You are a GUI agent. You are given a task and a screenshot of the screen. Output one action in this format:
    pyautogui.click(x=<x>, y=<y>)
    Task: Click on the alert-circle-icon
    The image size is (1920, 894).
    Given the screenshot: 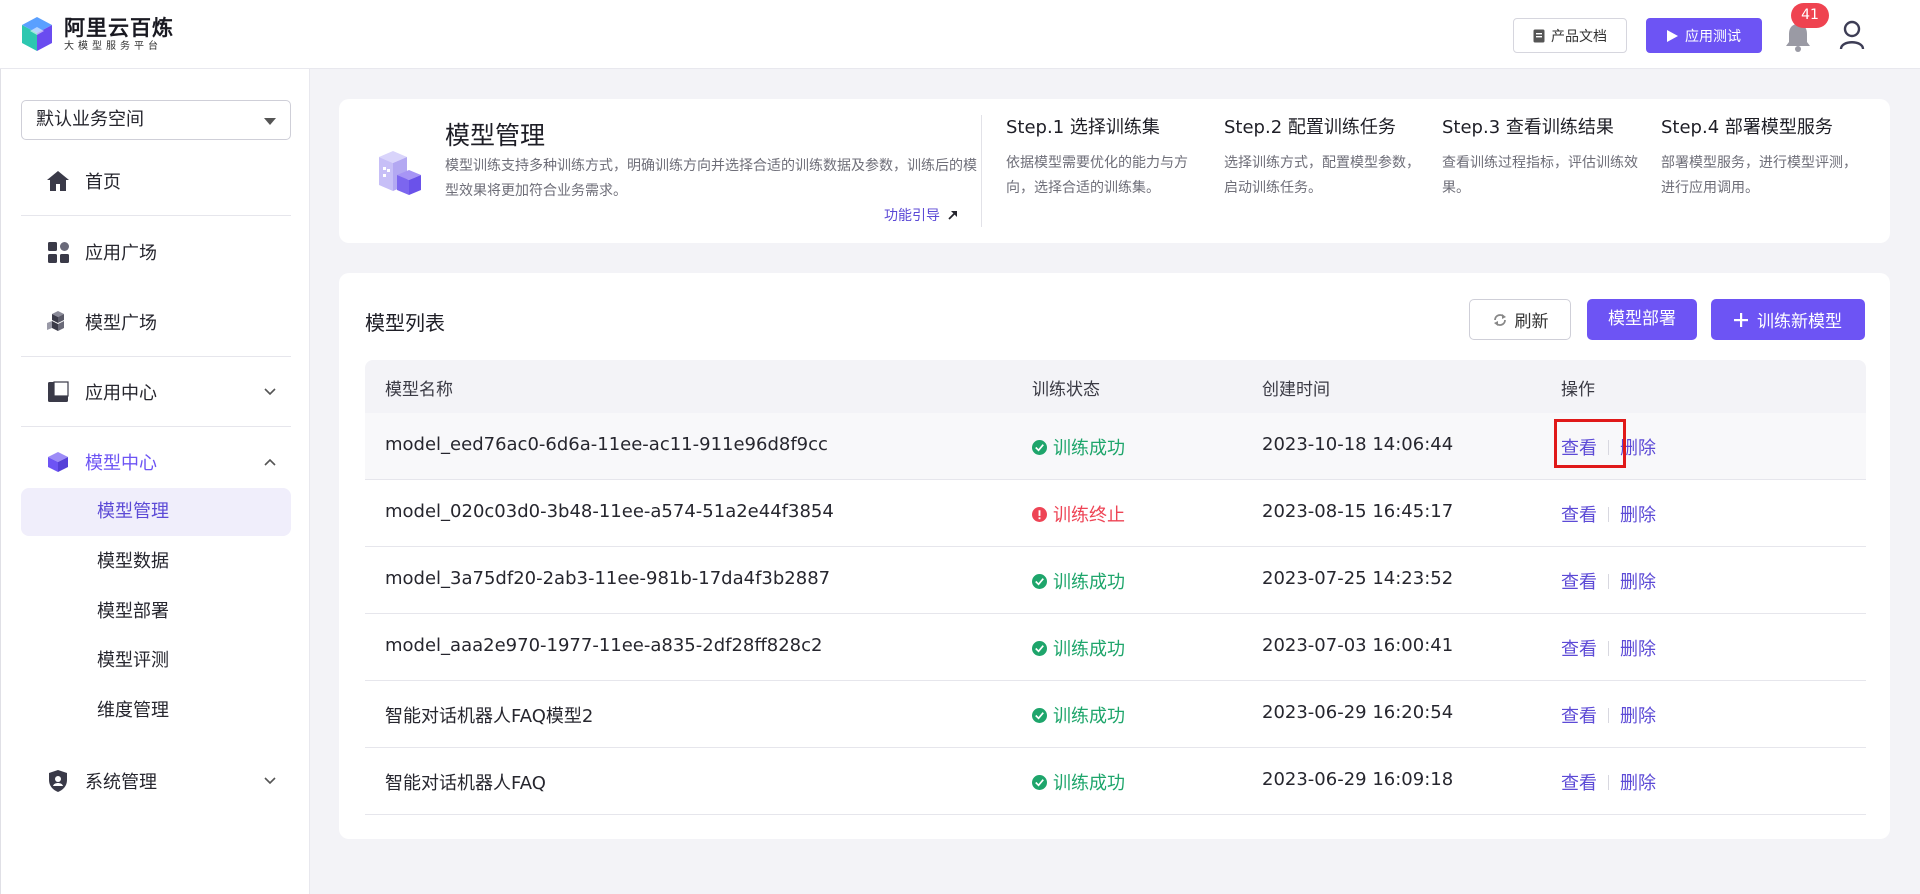 What is the action you would take?
    pyautogui.click(x=1039, y=514)
    